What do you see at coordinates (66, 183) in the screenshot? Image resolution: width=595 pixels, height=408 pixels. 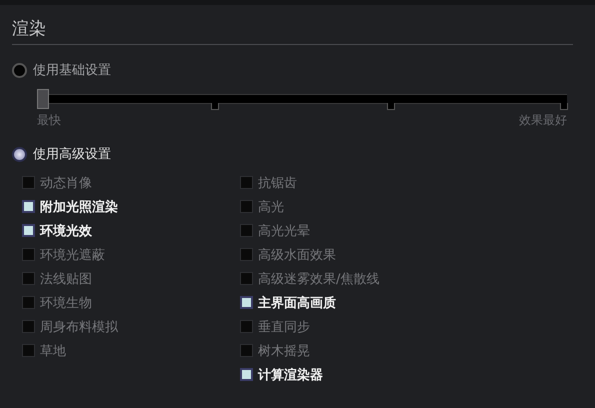 I see `checkbox-label: 动态肖像` at bounding box center [66, 183].